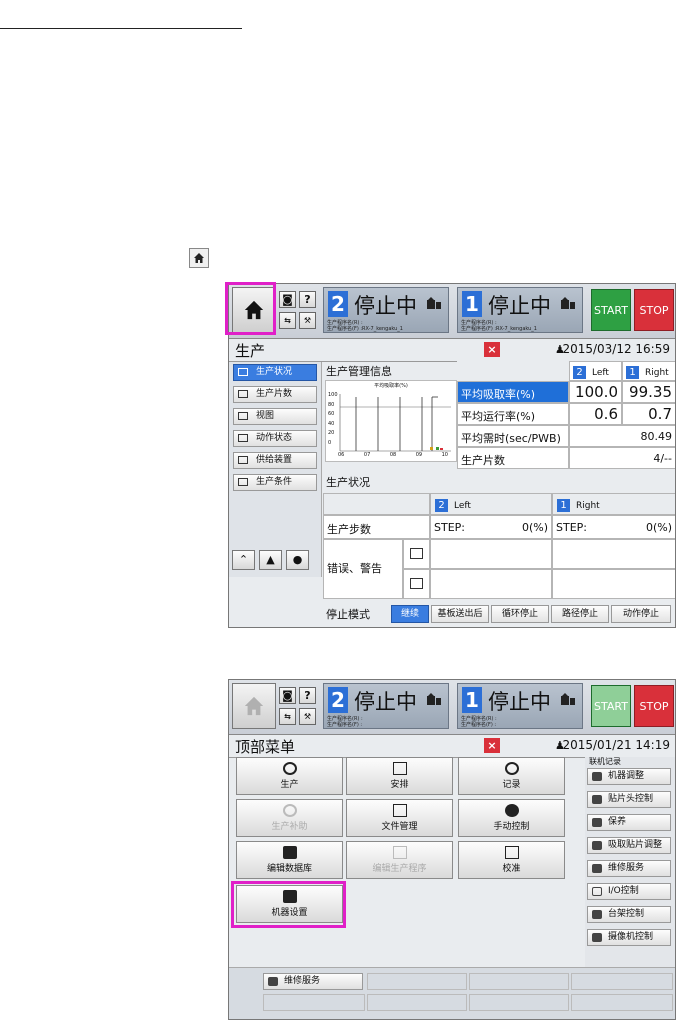  What do you see at coordinates (641, 614) in the screenshot?
I see `stop-mode-motion: 动作停止` at bounding box center [641, 614].